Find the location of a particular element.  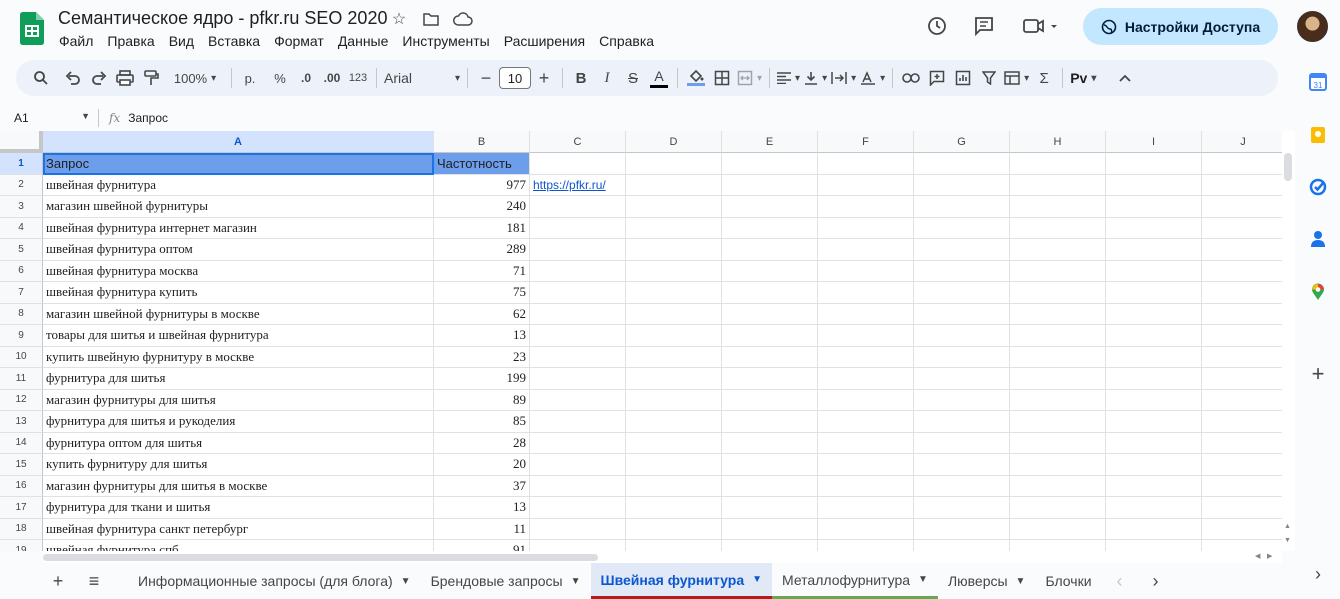

cell-frequency: 13 is located at coordinates (482, 336).